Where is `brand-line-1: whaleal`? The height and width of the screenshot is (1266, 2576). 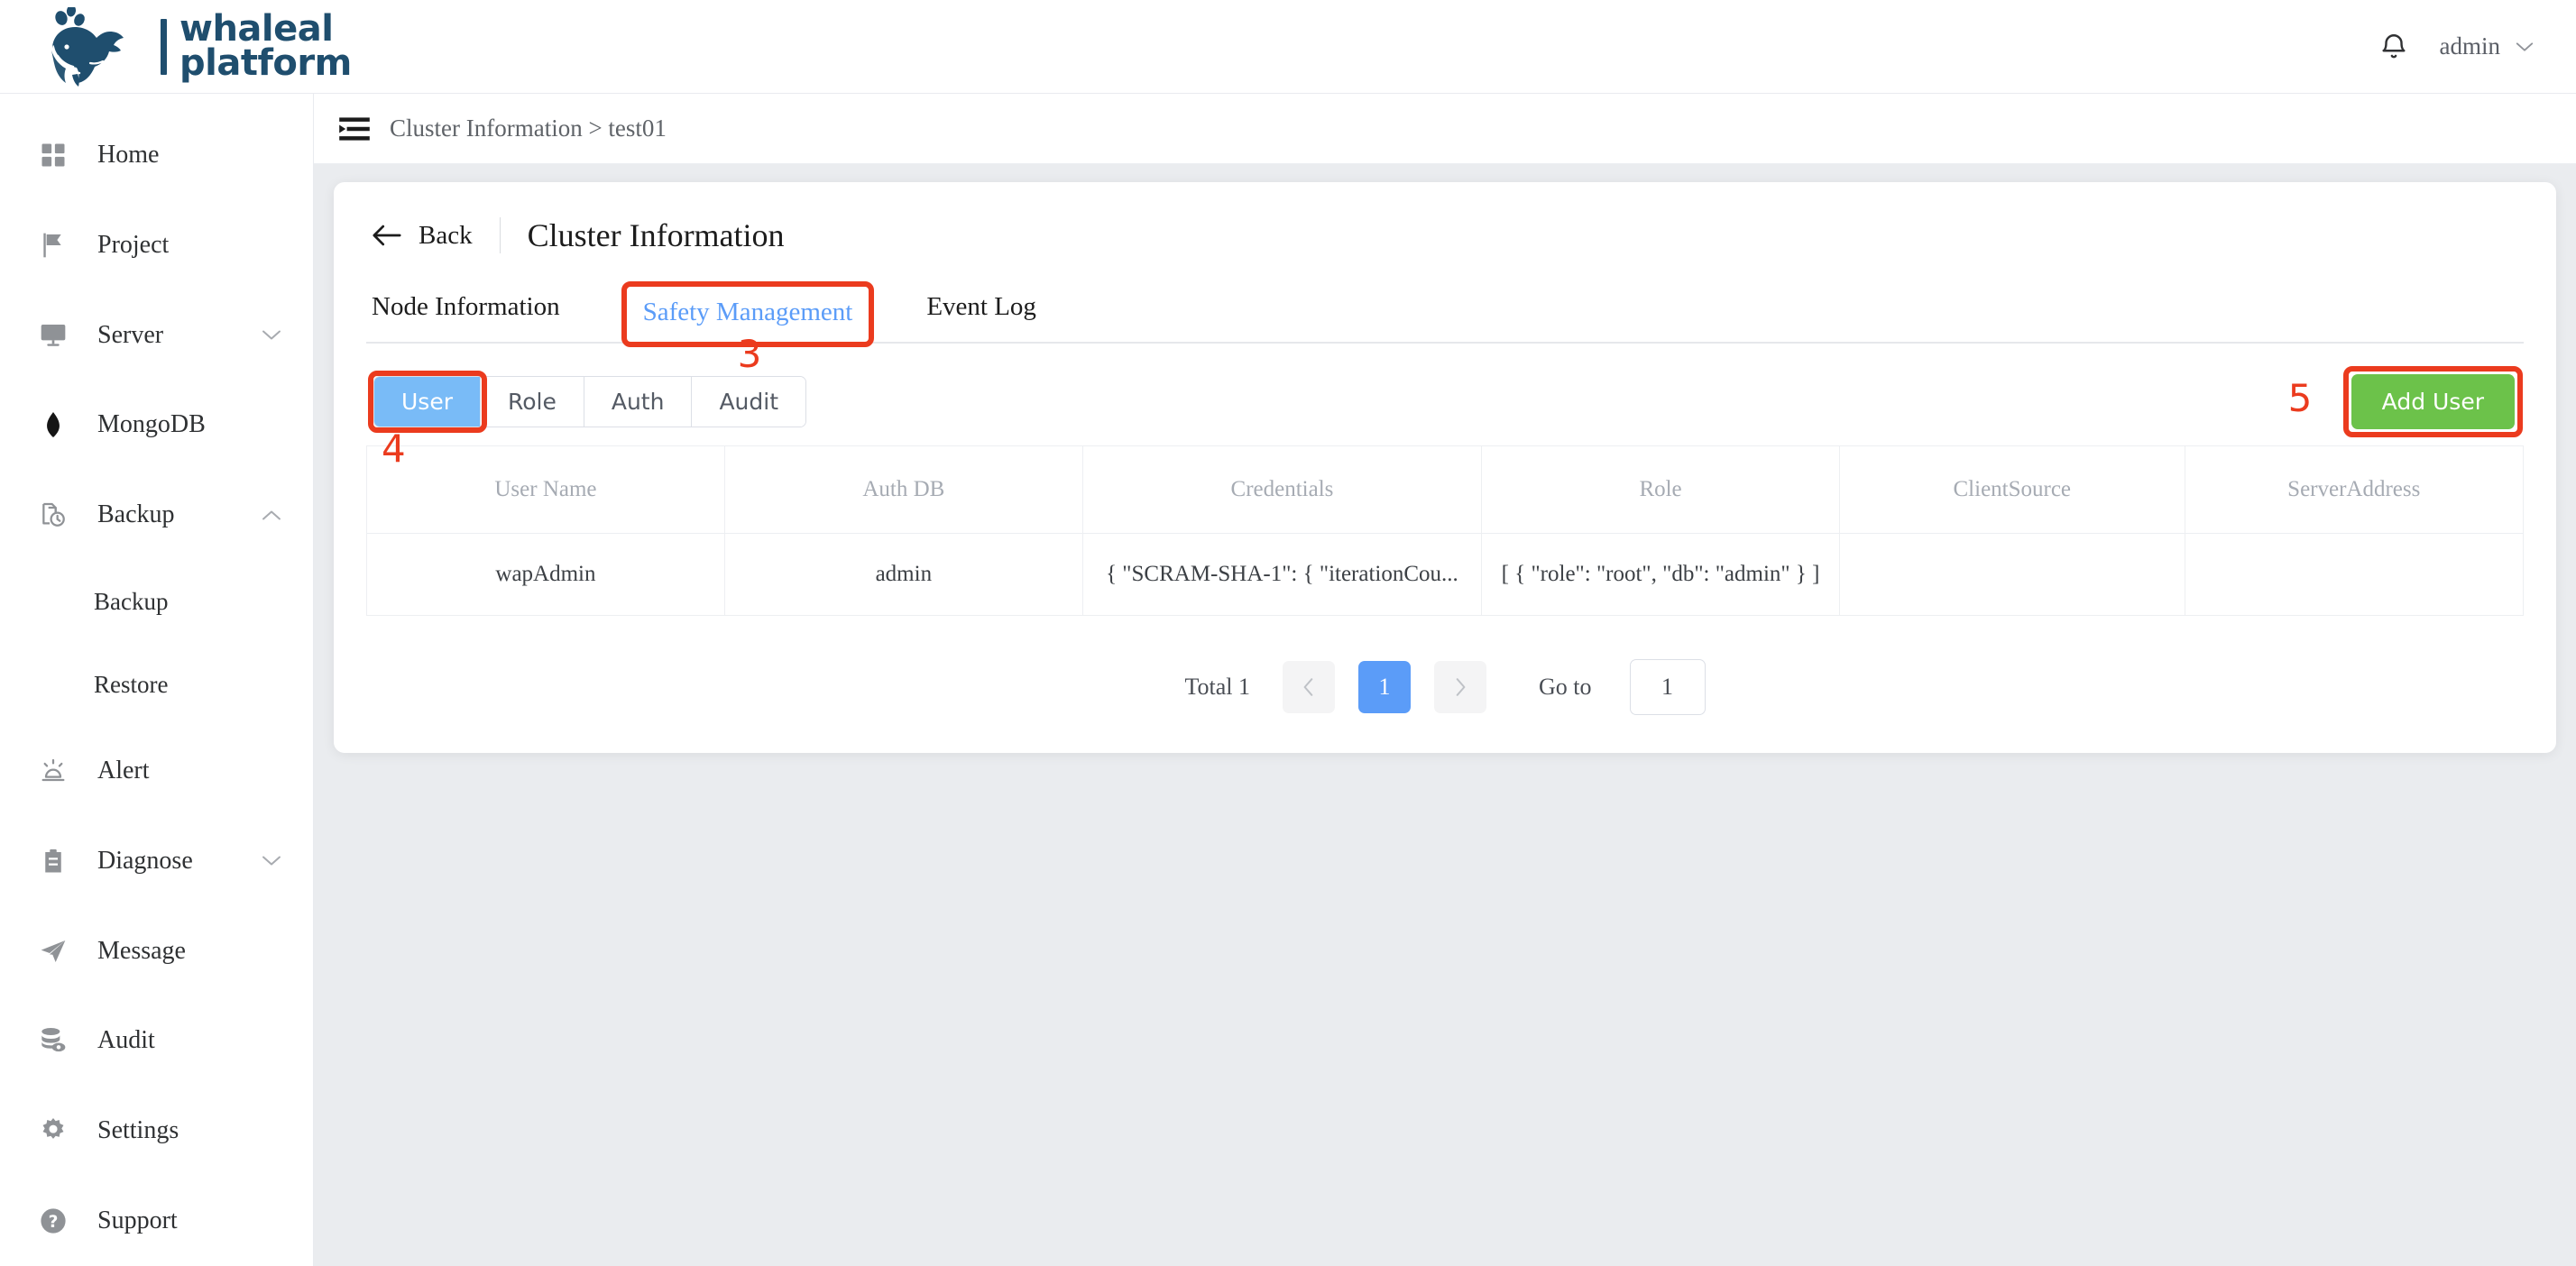
brand-line-1: whaleal is located at coordinates (256, 28).